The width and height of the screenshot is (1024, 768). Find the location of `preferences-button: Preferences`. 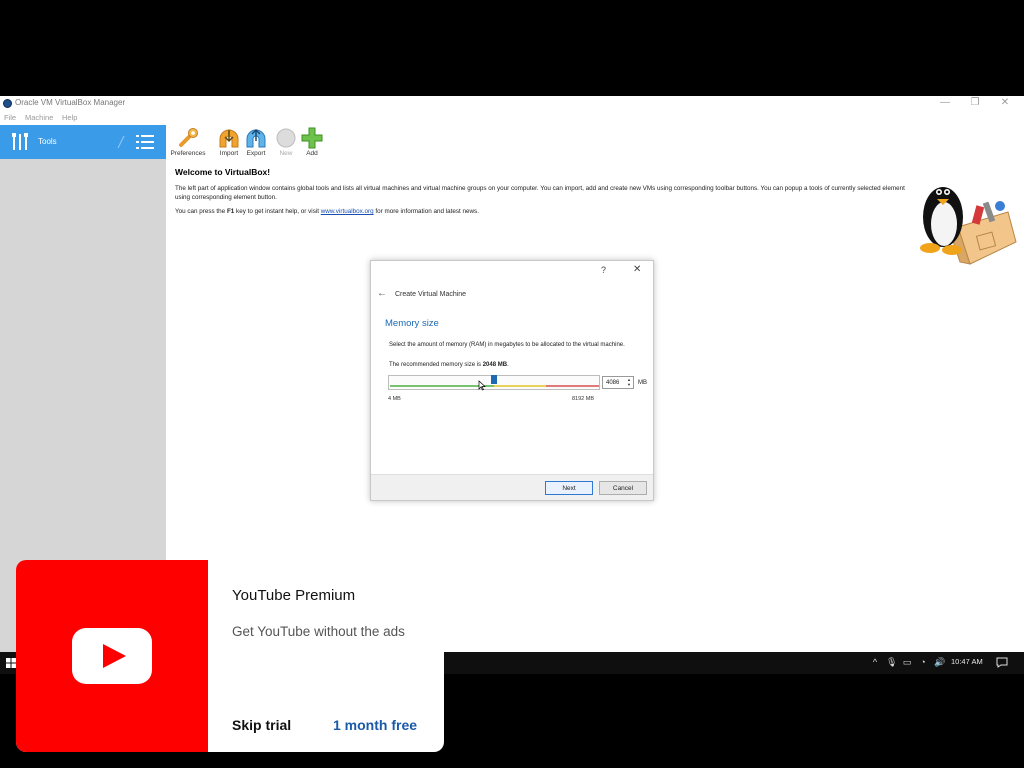

preferences-button: Preferences is located at coordinates (188, 142).